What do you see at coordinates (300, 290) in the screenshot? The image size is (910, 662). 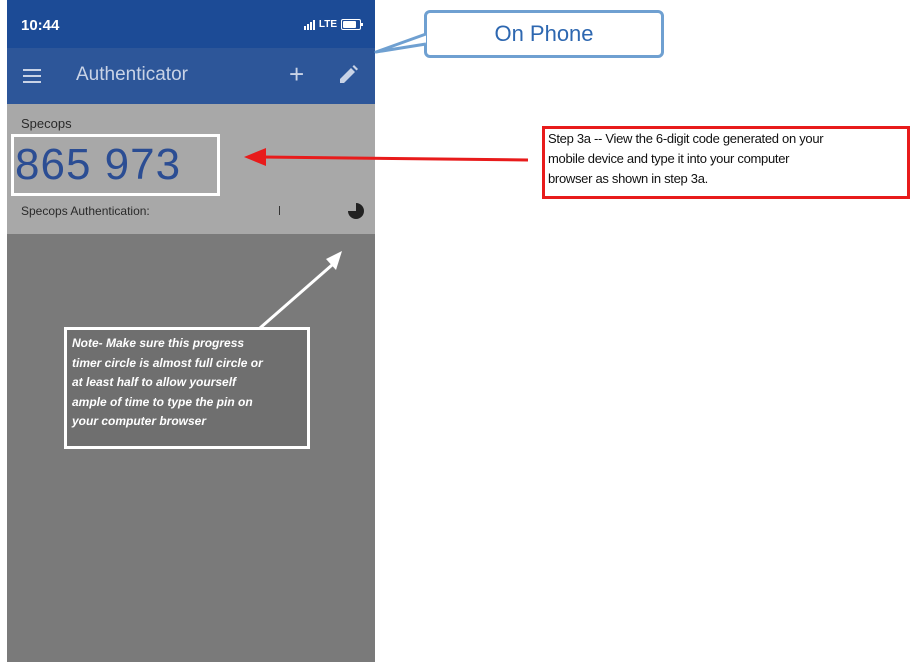 I see `white-arrow` at bounding box center [300, 290].